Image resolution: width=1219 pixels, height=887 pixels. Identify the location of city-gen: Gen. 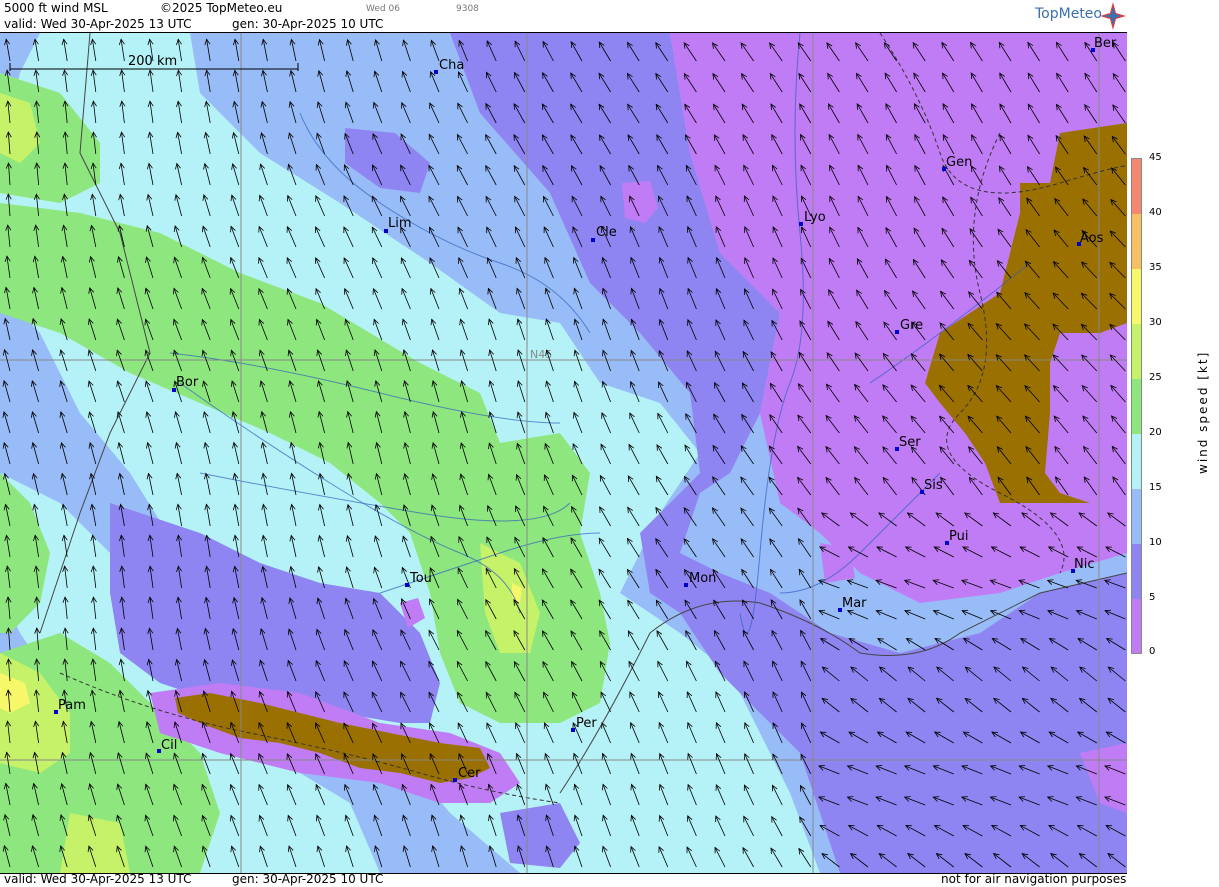
(957, 163).